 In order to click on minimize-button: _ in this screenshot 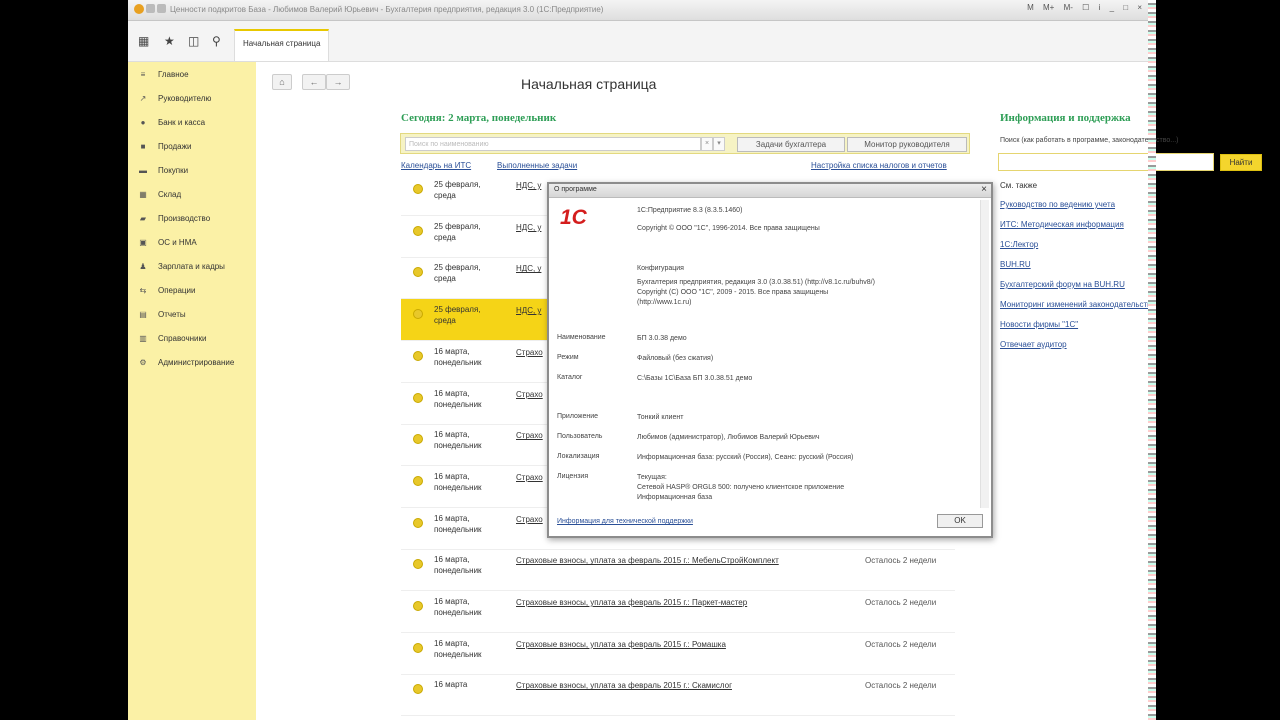, I will do `click(1112, 7)`.